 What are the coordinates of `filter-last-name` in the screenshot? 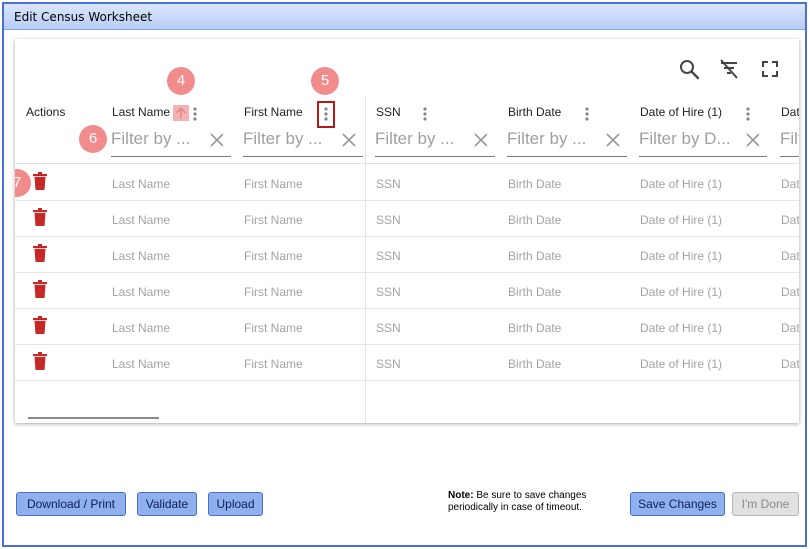 It's located at (171, 140).